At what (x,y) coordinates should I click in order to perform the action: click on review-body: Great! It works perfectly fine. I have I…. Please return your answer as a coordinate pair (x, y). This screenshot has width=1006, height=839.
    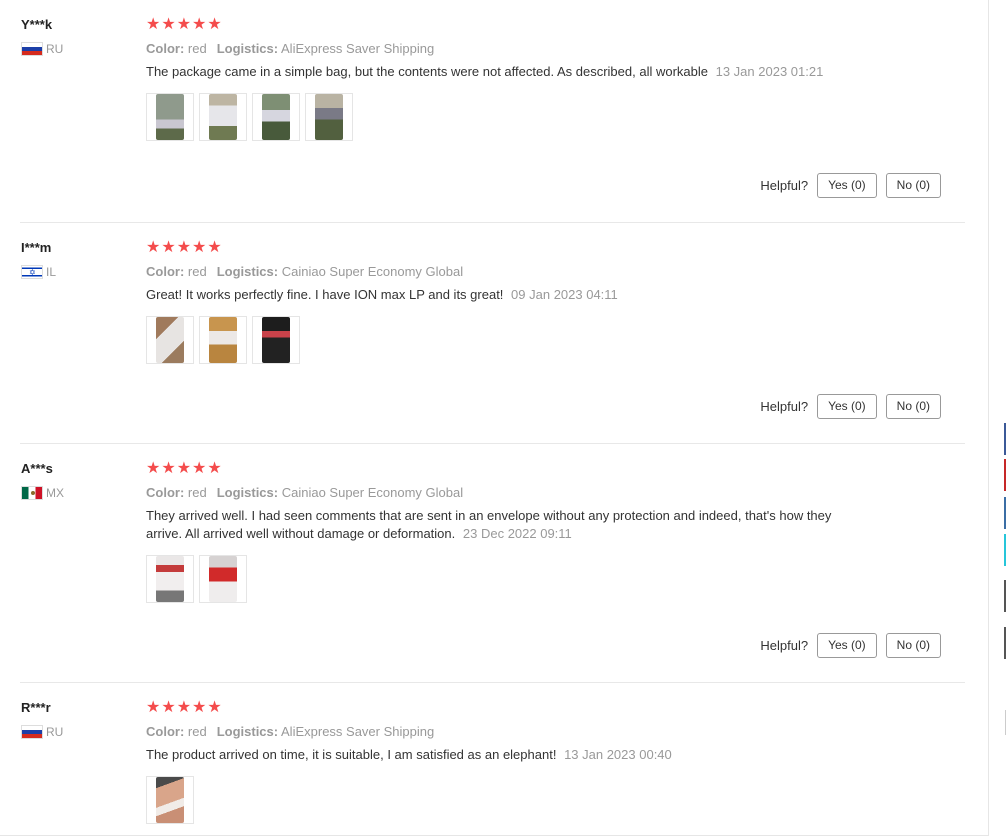
    Looking at the image, I should click on (325, 294).